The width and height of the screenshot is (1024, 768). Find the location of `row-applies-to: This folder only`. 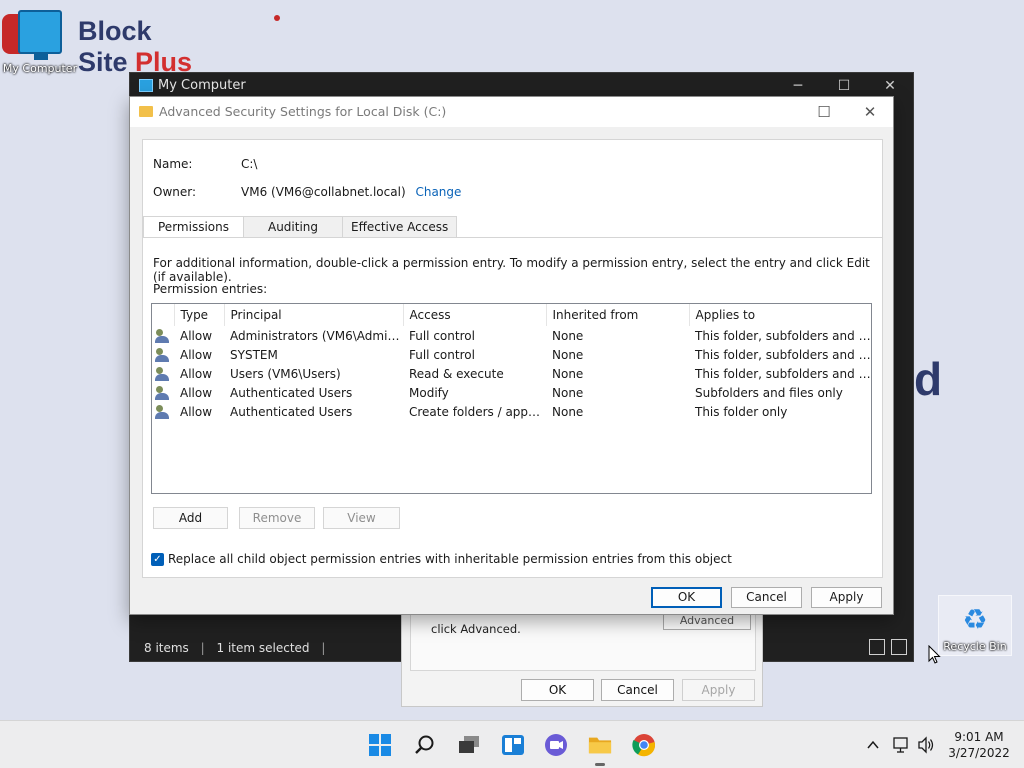

row-applies-to: This folder only is located at coordinates (741, 411).